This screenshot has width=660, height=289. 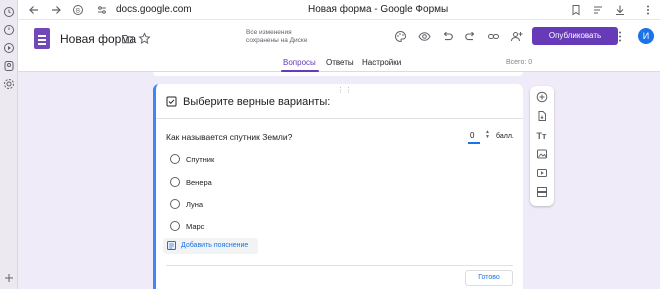 I want to click on option-label: Спутник, so click(x=200, y=159).